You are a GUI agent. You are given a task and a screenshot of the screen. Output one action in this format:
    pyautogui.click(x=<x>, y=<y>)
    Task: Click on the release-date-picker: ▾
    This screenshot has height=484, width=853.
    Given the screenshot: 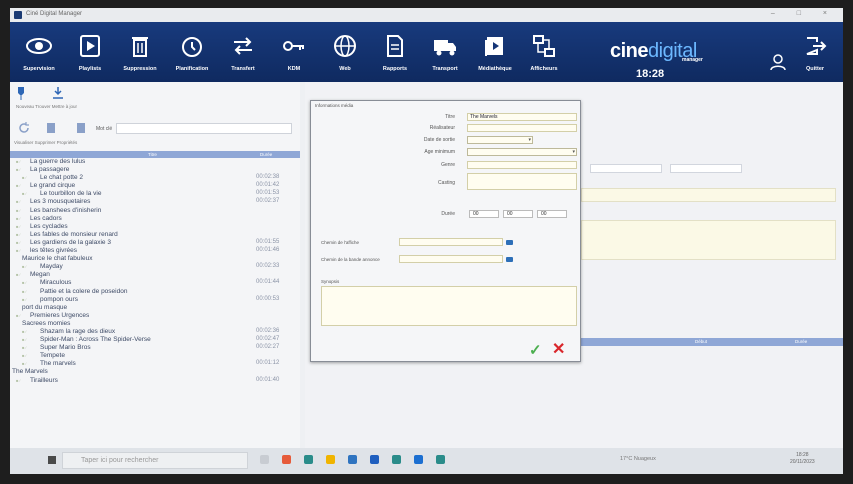 What is the action you would take?
    pyautogui.click(x=500, y=140)
    